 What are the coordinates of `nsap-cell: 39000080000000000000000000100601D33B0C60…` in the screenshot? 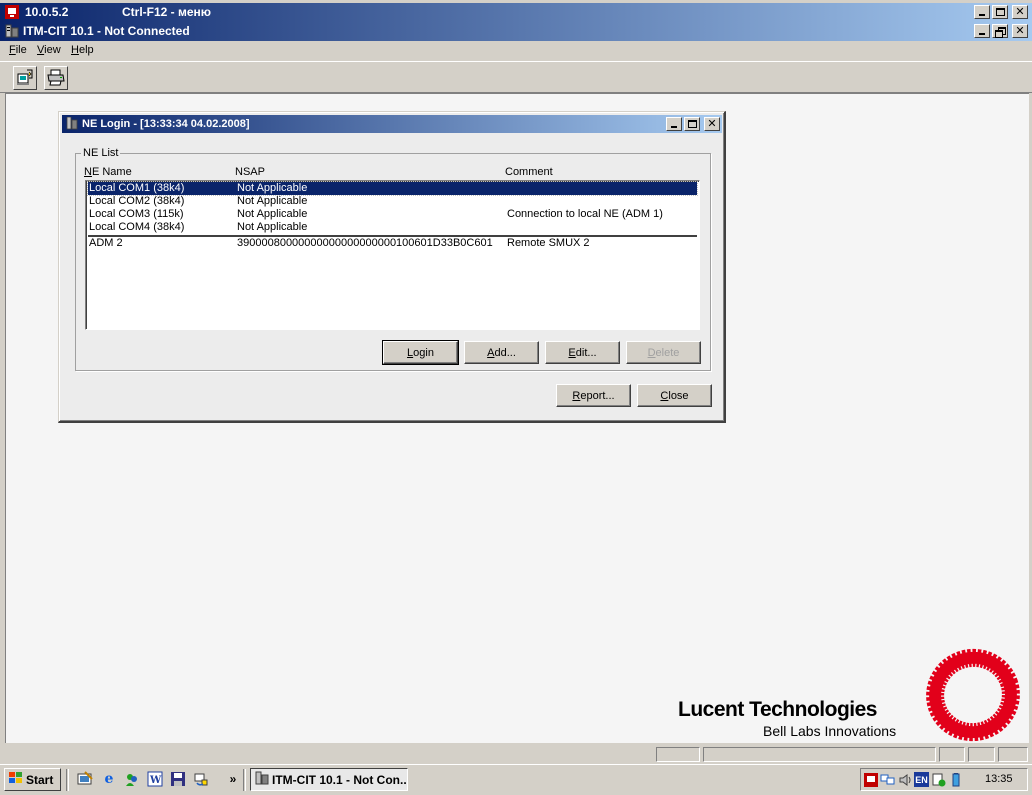 It's located at (365, 243).